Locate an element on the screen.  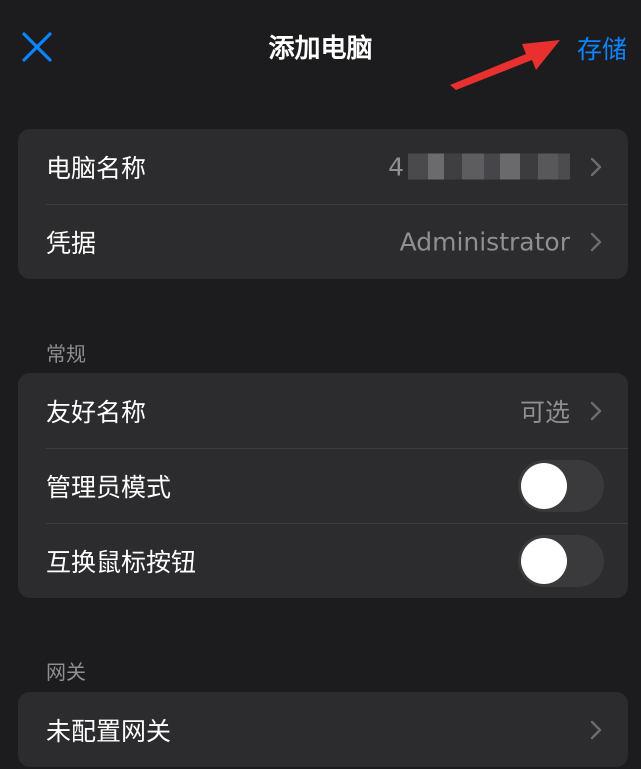
swap-mouse-buttons-row: 互换鼠标按钮 is located at coordinates (323, 560).